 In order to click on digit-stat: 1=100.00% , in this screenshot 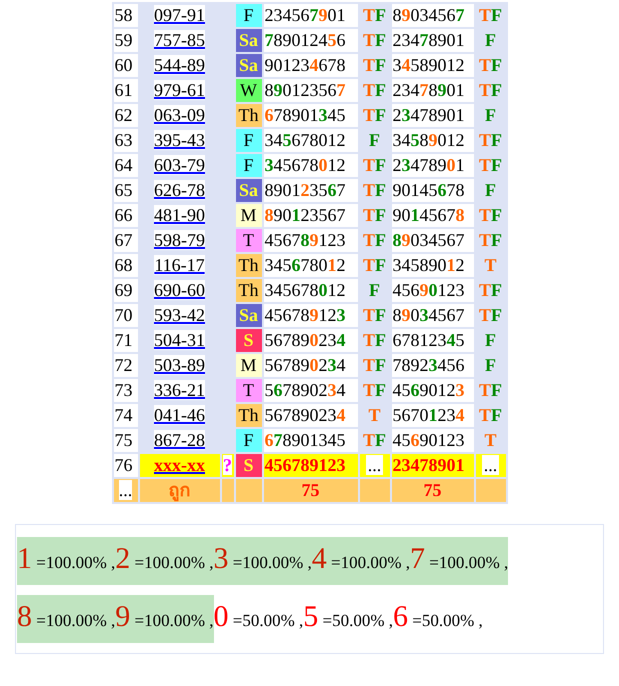, I will do `click(66, 561)`.